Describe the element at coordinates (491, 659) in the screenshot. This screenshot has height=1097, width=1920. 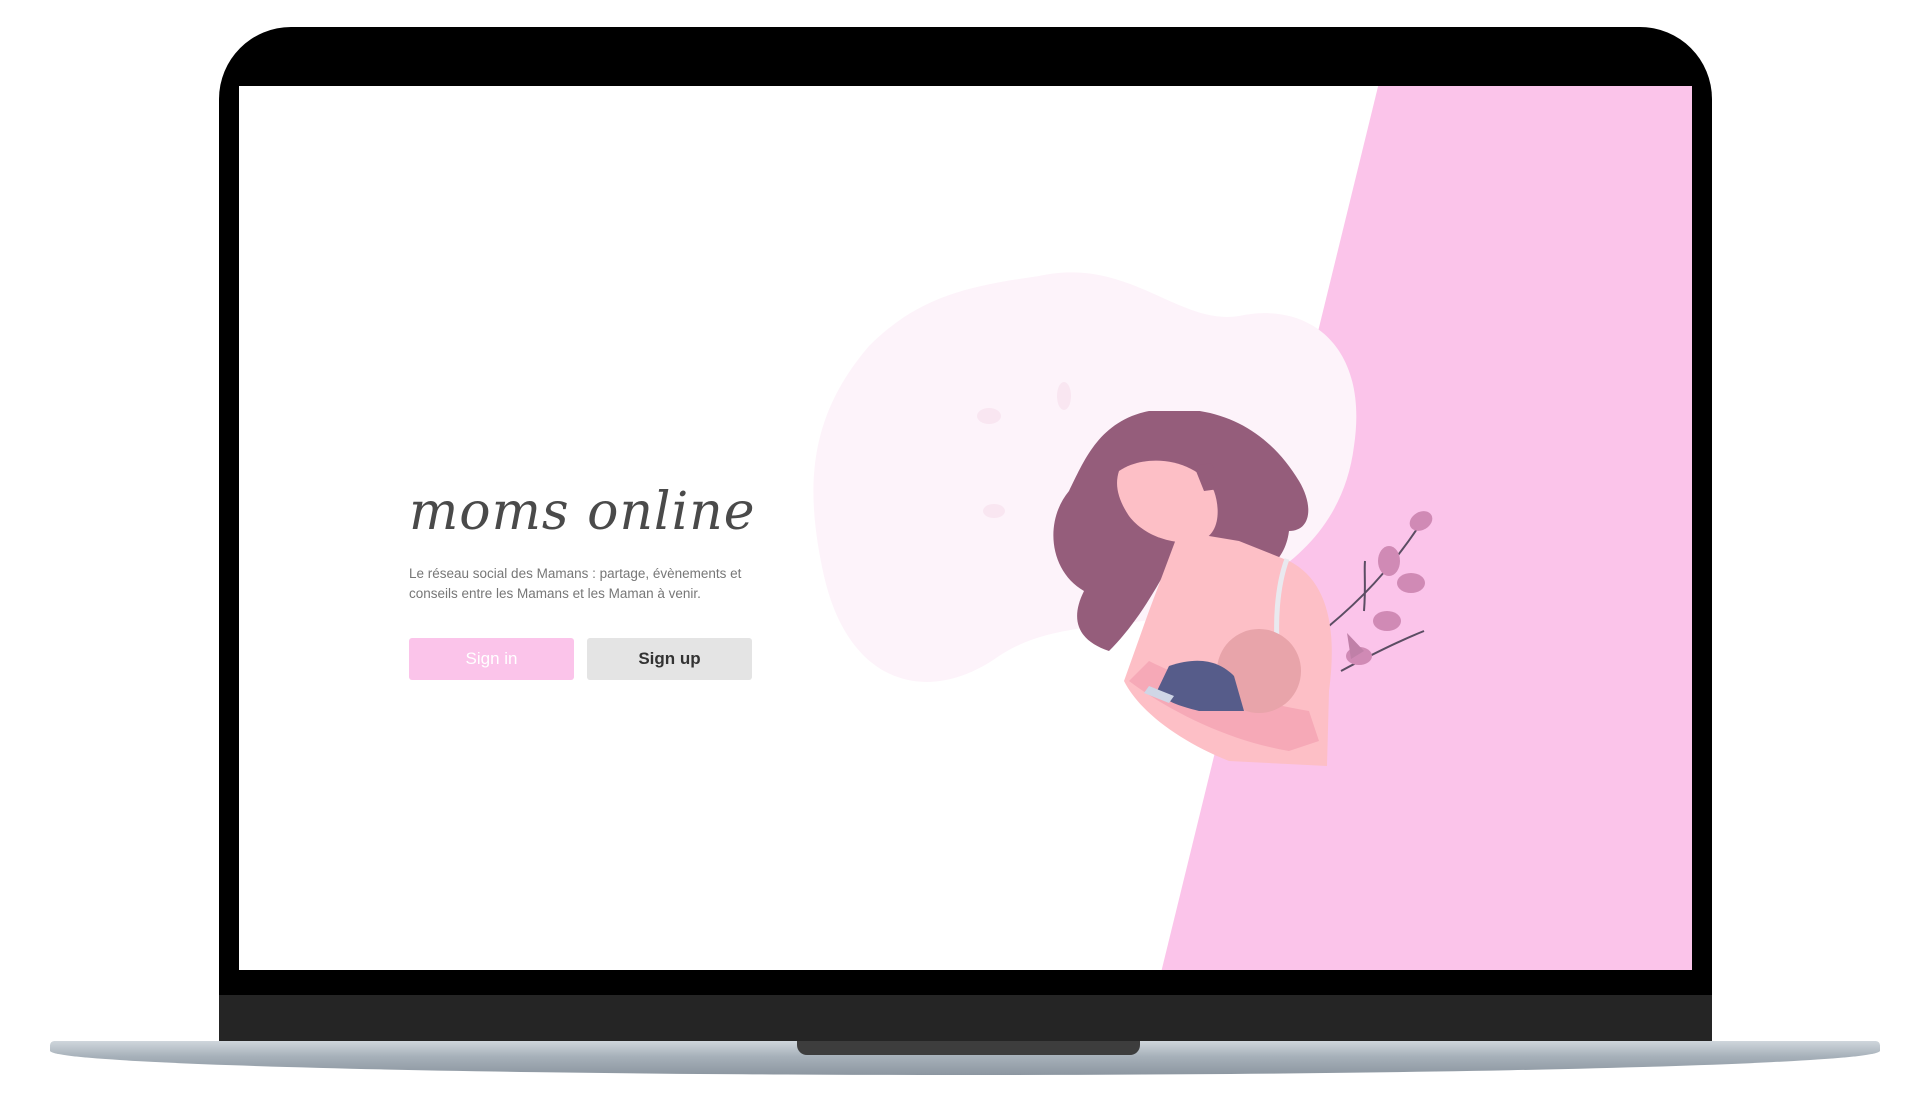
I see `sign-in-button: Sign in` at that location.